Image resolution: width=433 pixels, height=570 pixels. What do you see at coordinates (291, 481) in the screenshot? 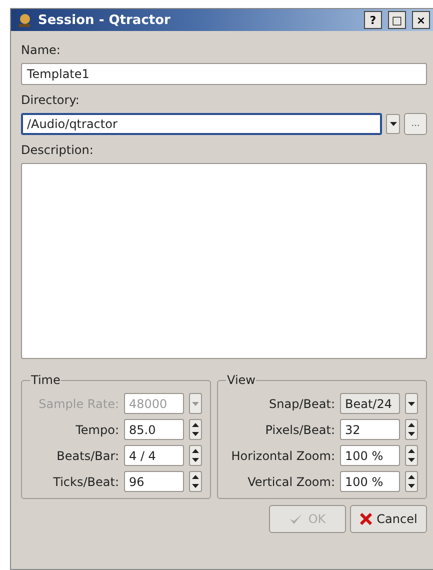
I see `field-label: Vertical Zoom:` at bounding box center [291, 481].